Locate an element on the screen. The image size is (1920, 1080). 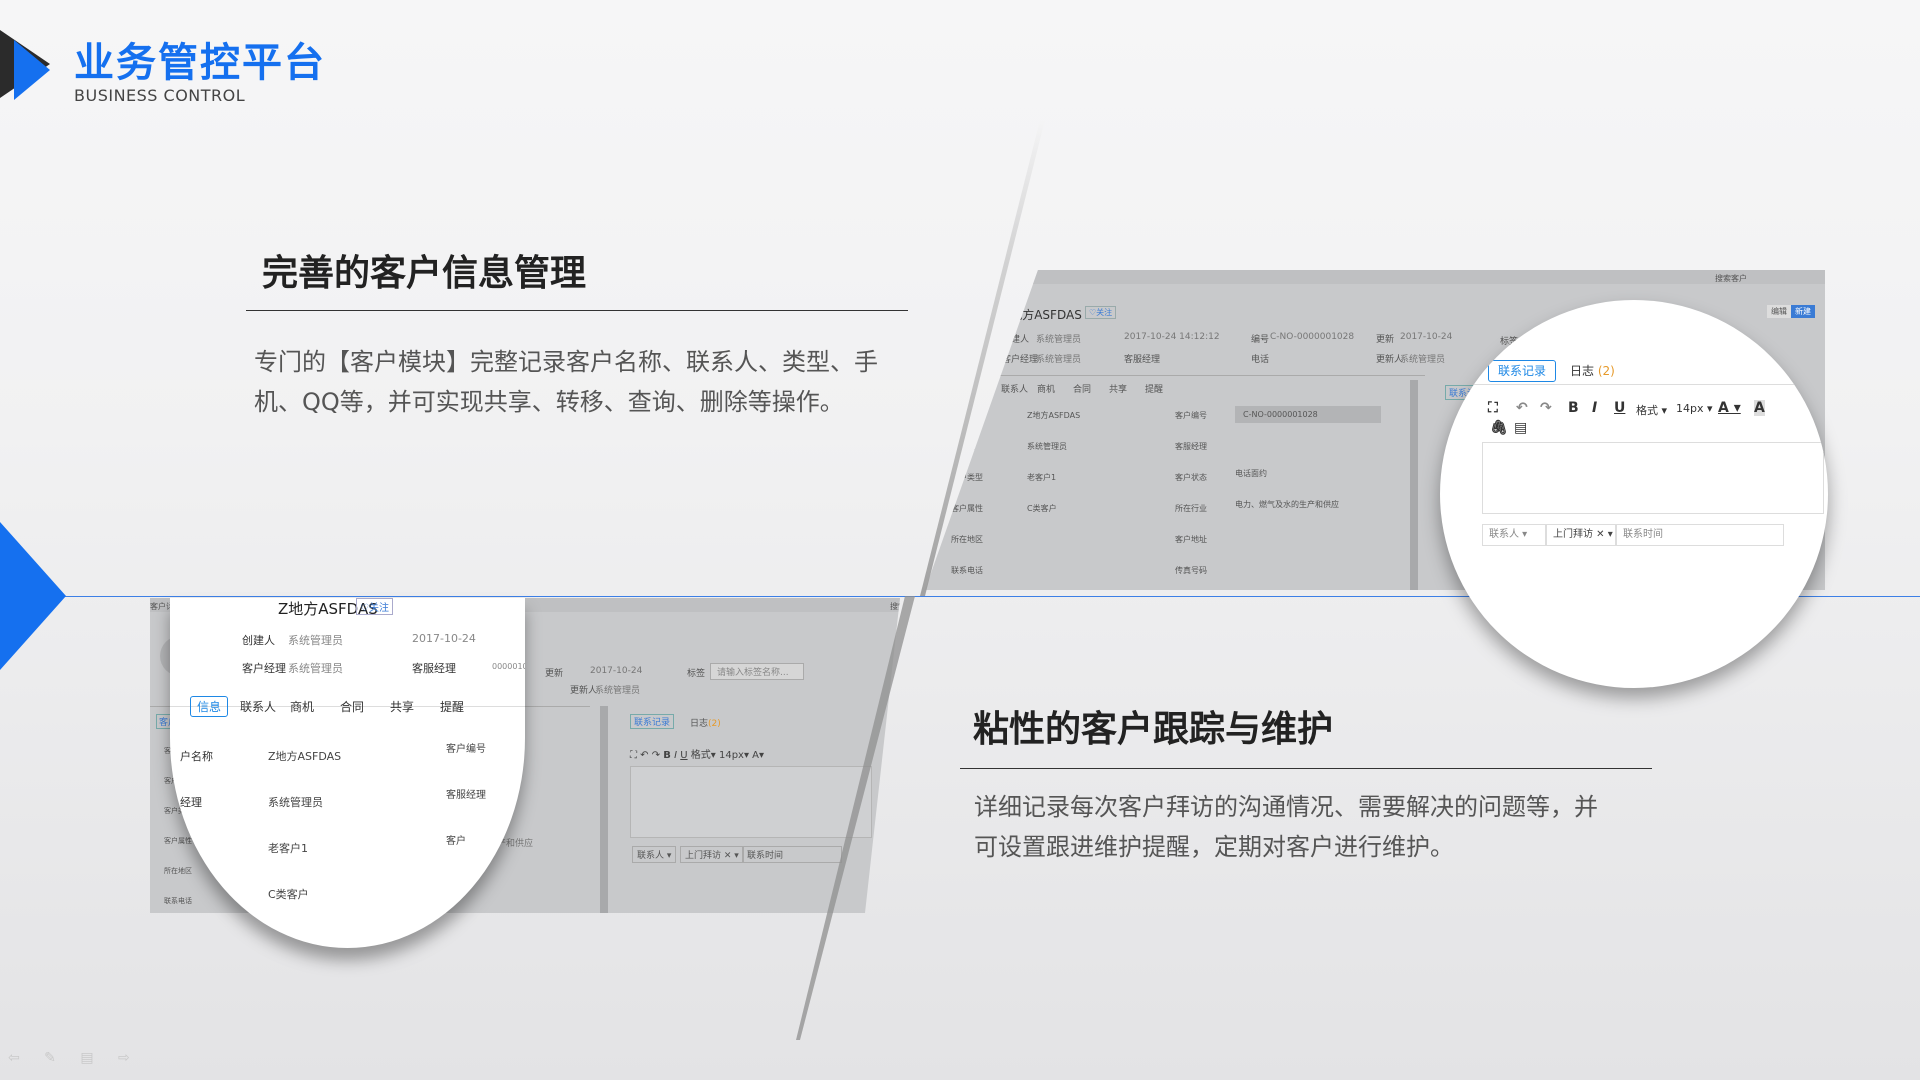
section1-heading: 完善的客户信息管理 is located at coordinates (424, 273).